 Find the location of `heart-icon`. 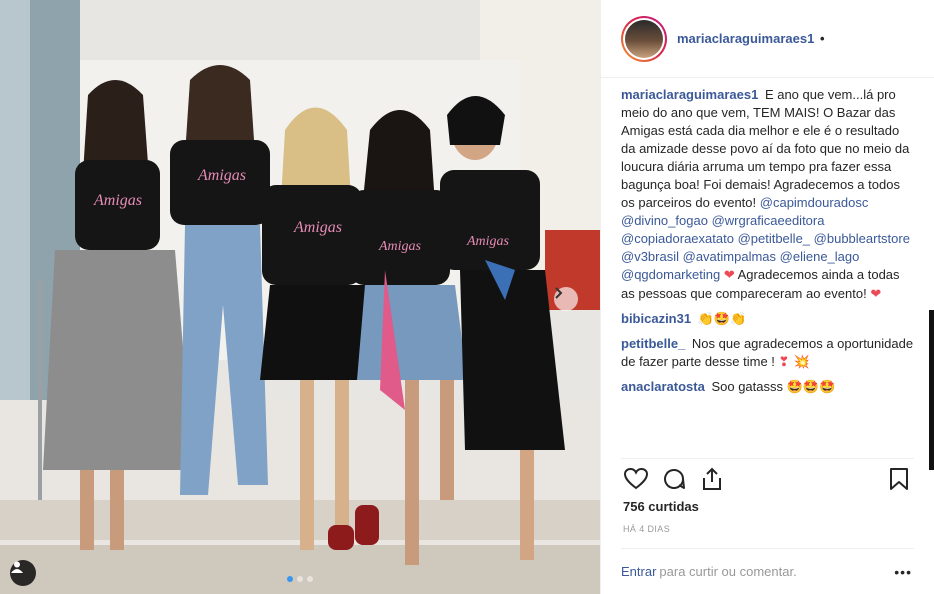

heart-icon is located at coordinates (636, 478).